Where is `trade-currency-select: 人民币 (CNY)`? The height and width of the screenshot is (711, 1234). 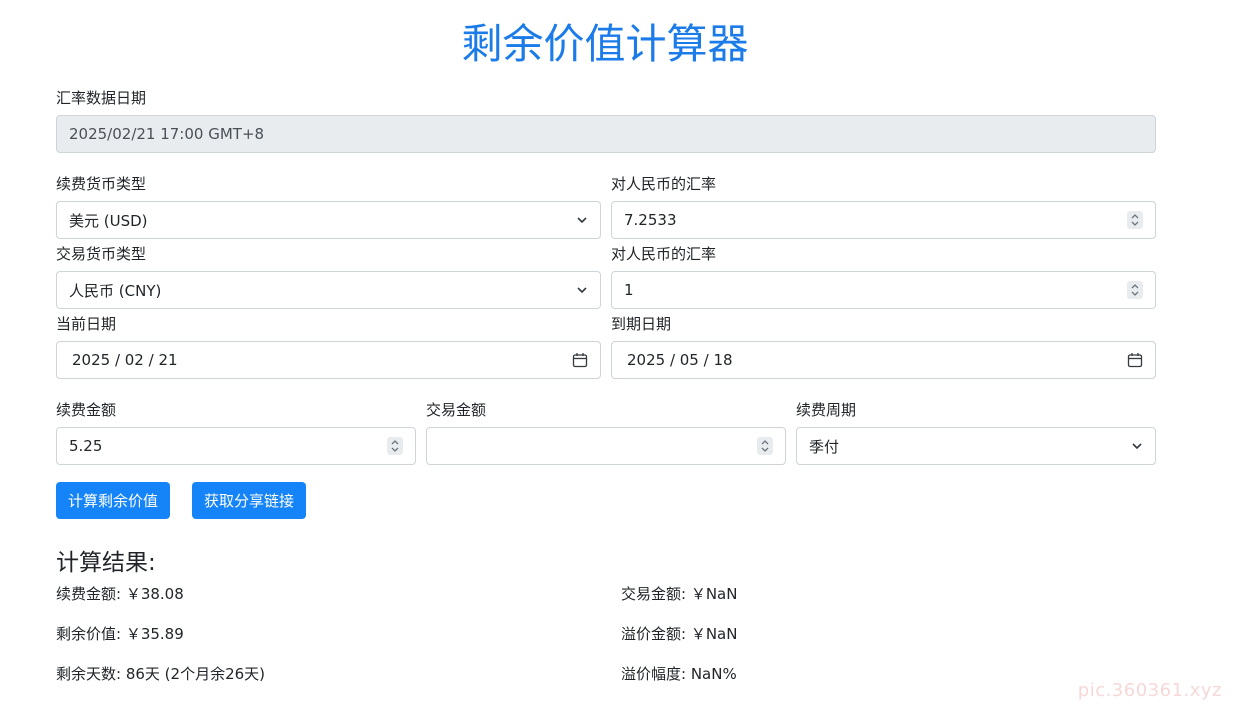
trade-currency-select: 人民币 (CNY) is located at coordinates (328, 290).